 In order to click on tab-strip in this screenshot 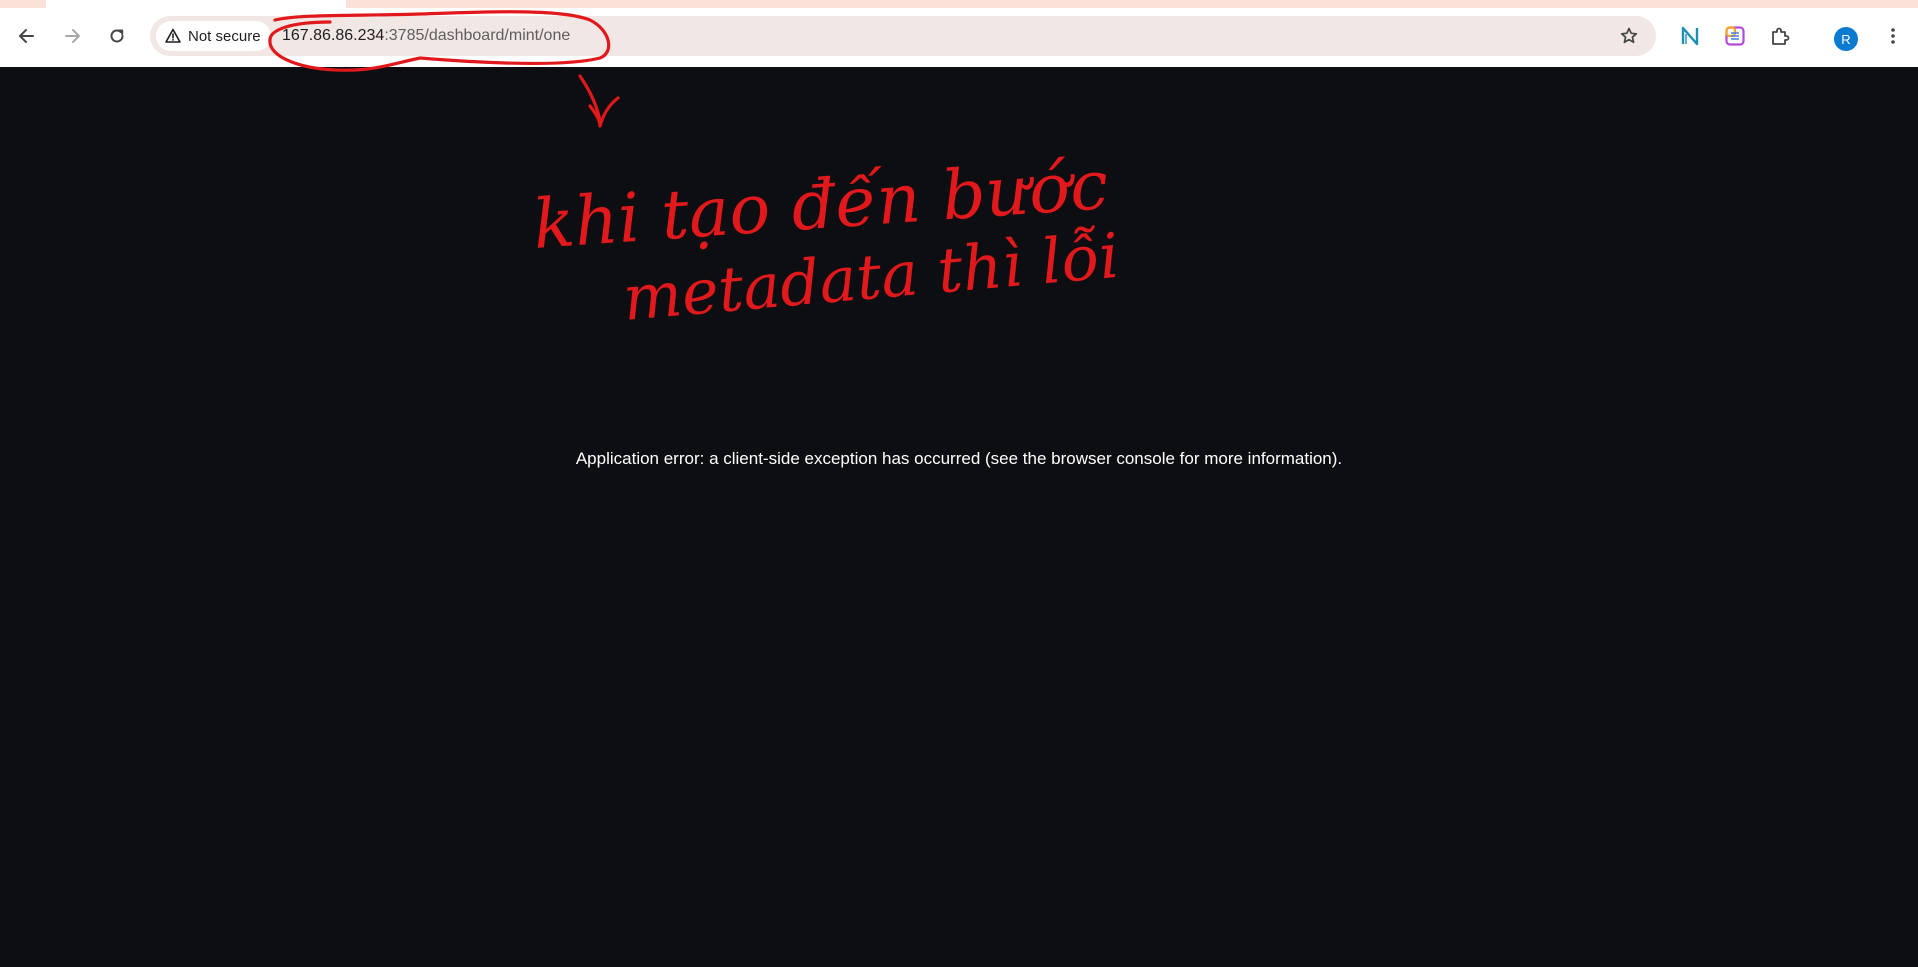, I will do `click(959, 4)`.